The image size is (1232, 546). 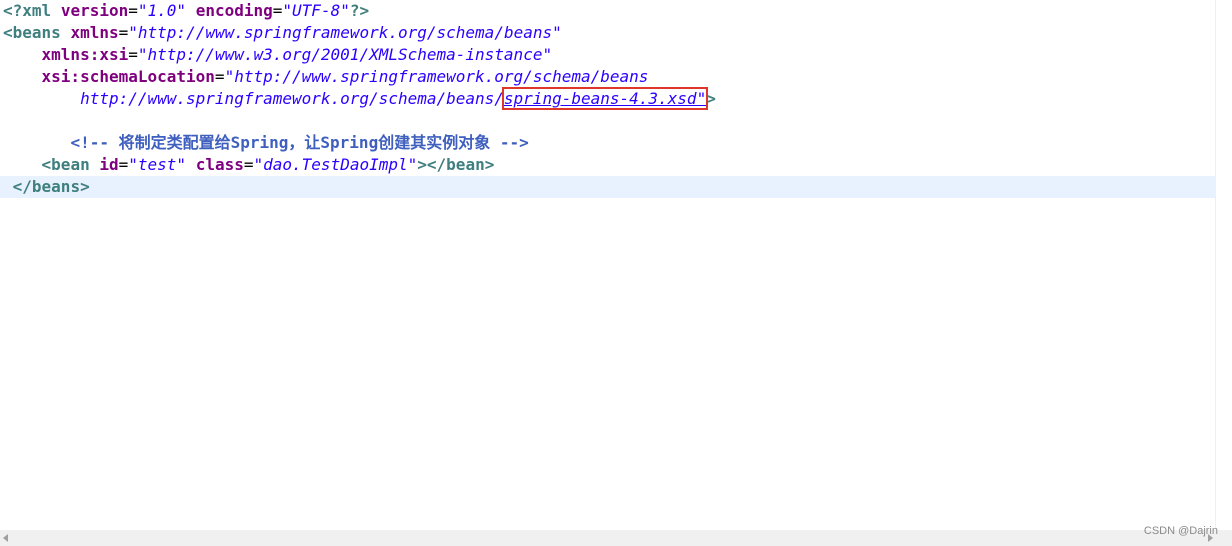 I want to click on tag-beans: beans, so click(x=36, y=32).